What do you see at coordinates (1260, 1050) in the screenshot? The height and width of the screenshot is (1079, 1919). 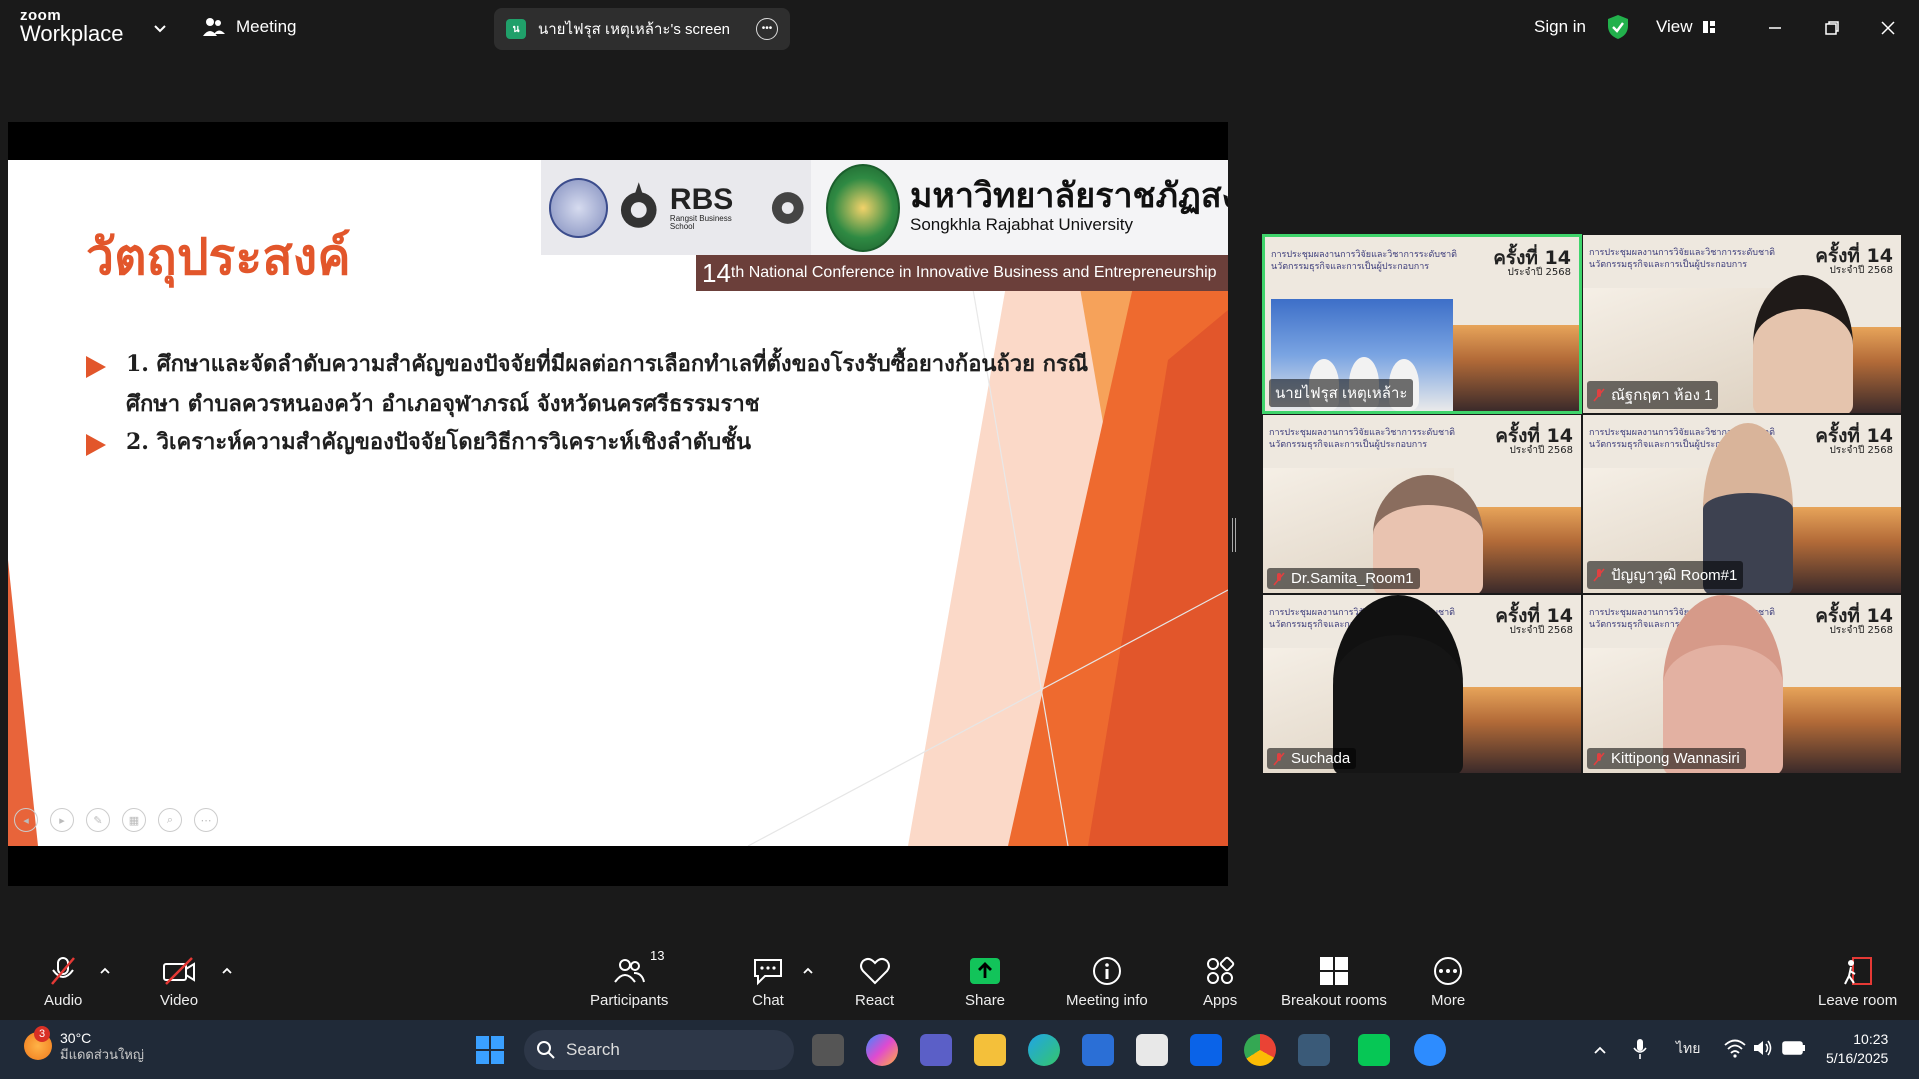 I see `chrome-icon` at bounding box center [1260, 1050].